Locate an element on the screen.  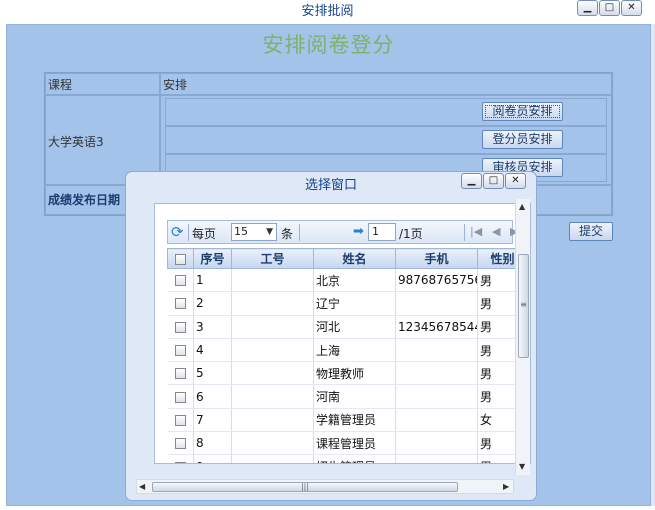
cell-name: 河北 is located at coordinates (354, 327).